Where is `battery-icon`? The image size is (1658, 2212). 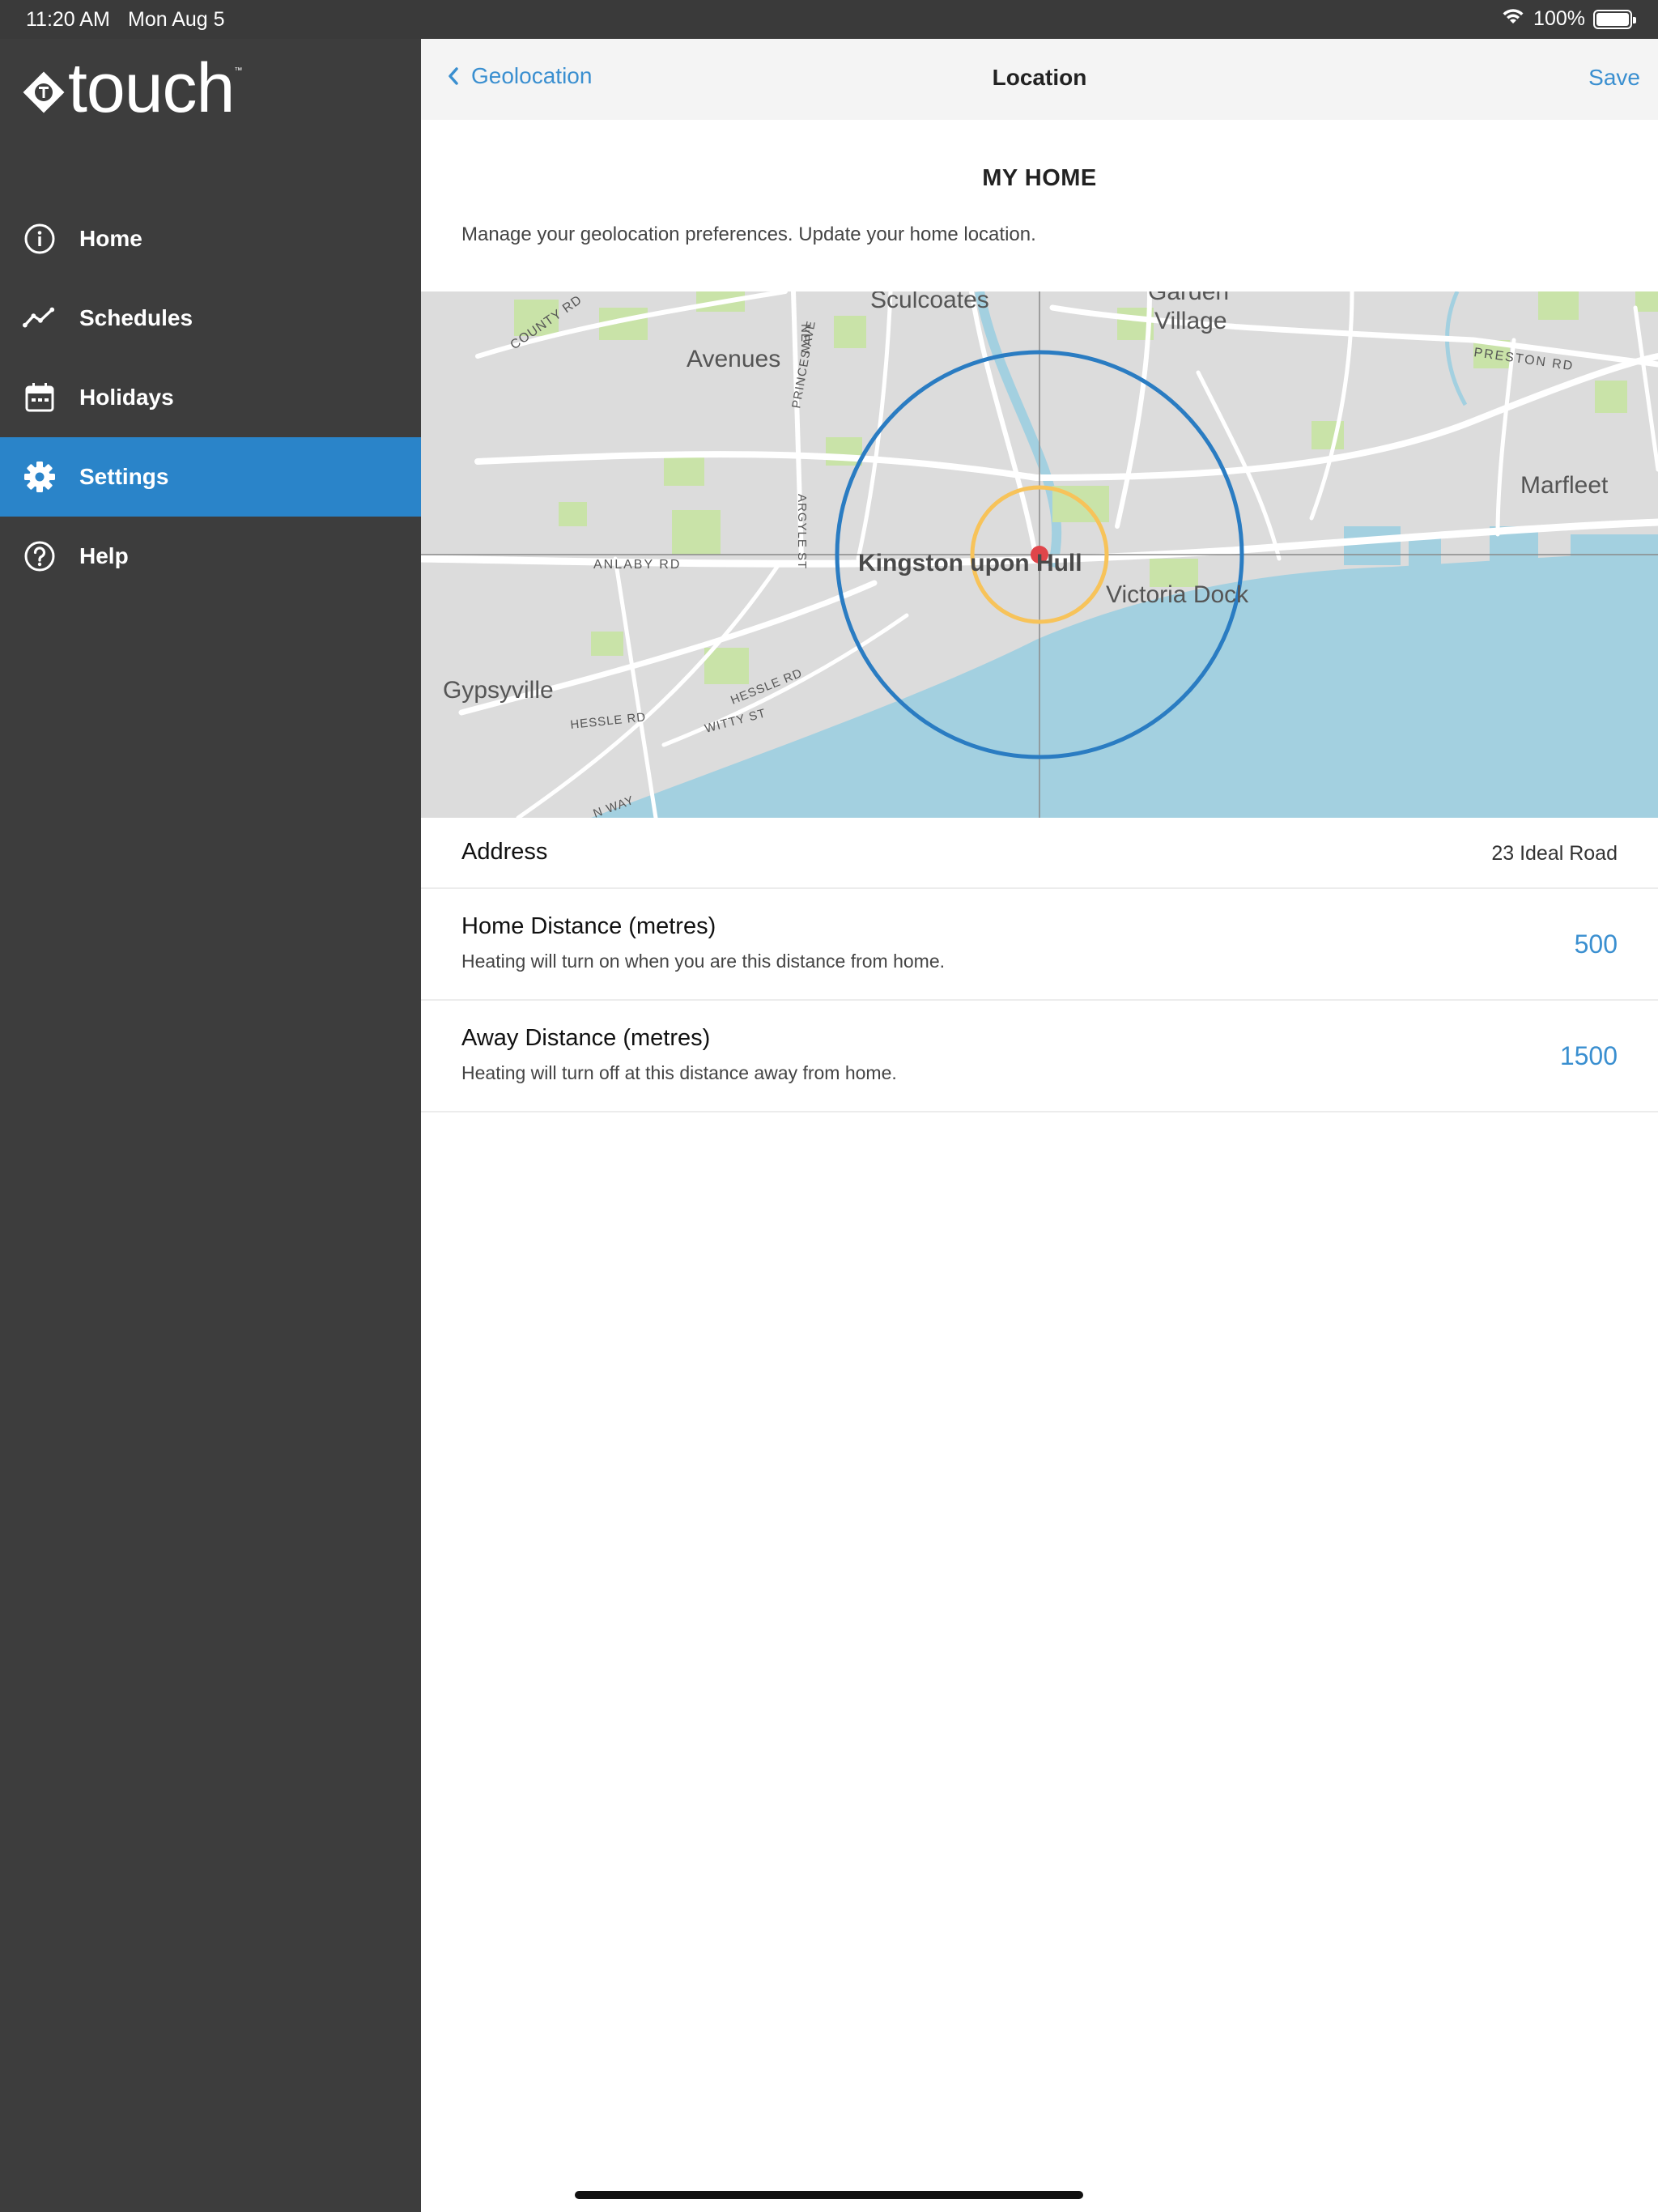 battery-icon is located at coordinates (1614, 19).